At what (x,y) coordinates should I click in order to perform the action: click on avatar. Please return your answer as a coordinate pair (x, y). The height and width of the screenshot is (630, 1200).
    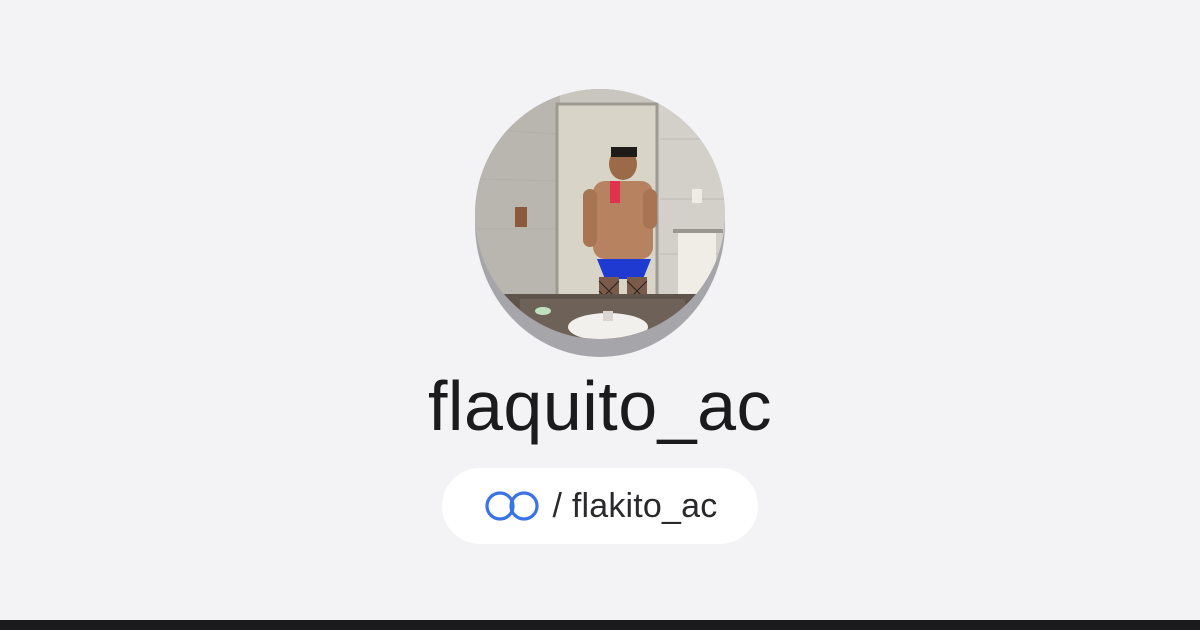
    Looking at the image, I should click on (600, 214).